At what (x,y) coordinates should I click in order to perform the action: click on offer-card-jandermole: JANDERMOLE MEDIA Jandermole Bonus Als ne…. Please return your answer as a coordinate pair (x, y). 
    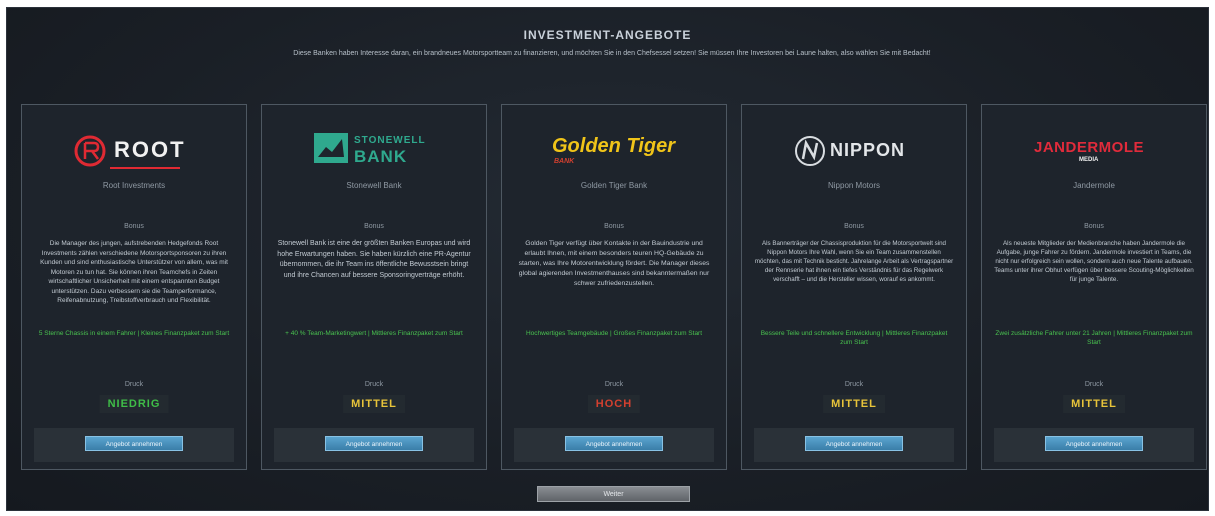
    Looking at the image, I should click on (1094, 287).